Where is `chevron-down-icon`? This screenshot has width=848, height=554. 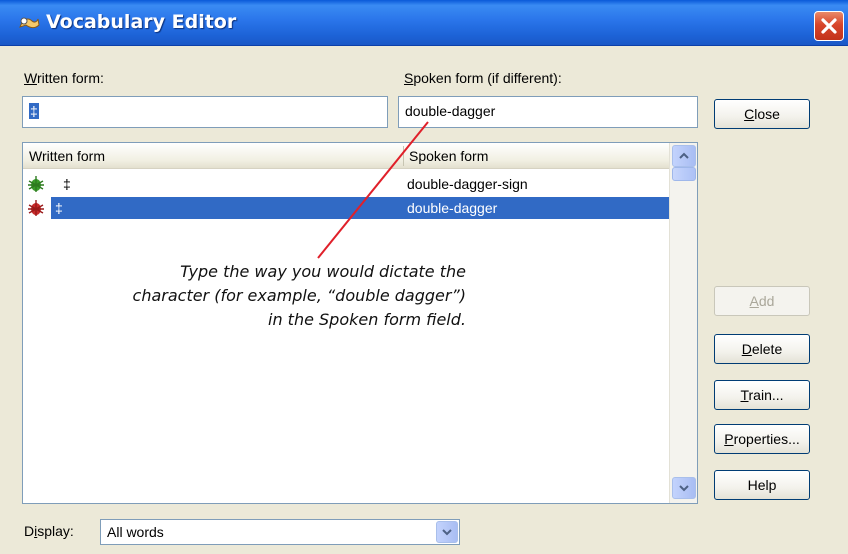 chevron-down-icon is located at coordinates (447, 532).